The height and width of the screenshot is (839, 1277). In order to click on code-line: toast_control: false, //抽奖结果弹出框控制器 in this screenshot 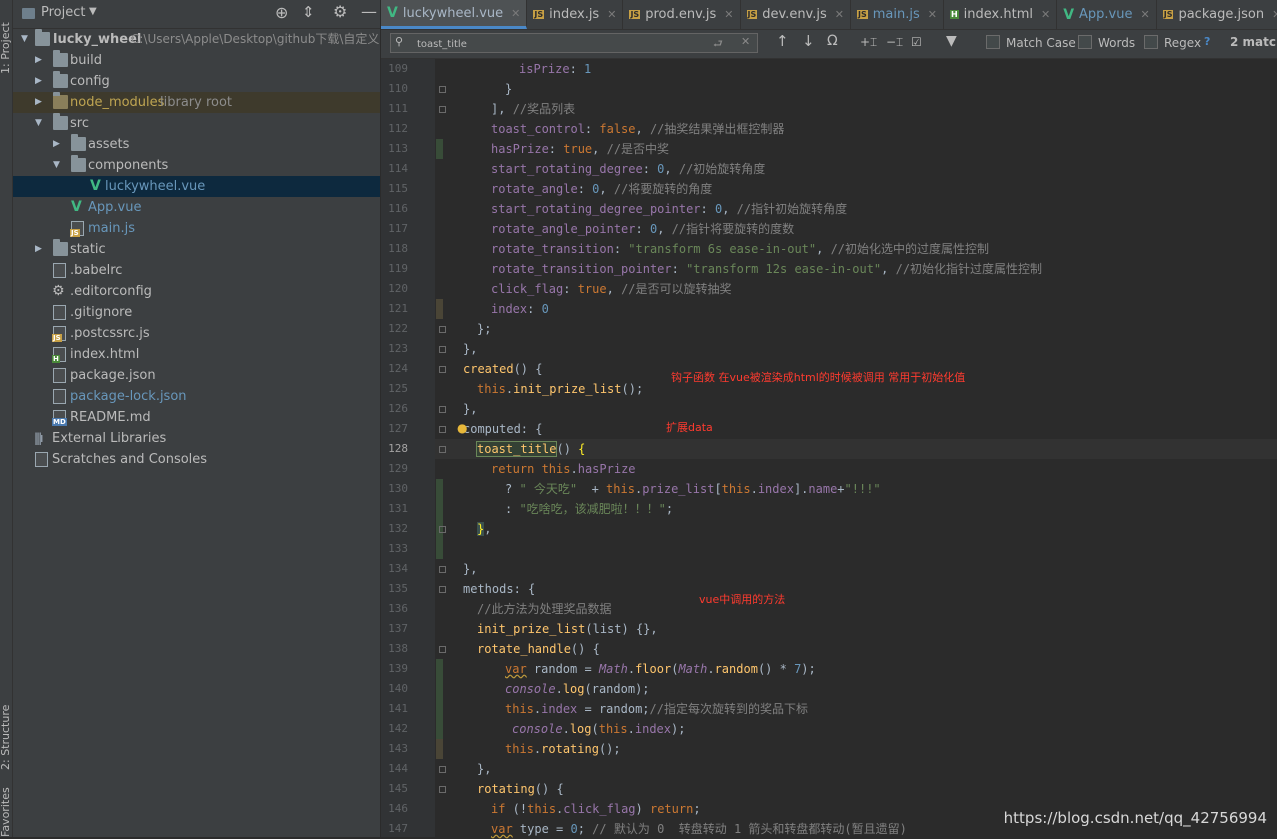, I will do `click(638, 129)`.